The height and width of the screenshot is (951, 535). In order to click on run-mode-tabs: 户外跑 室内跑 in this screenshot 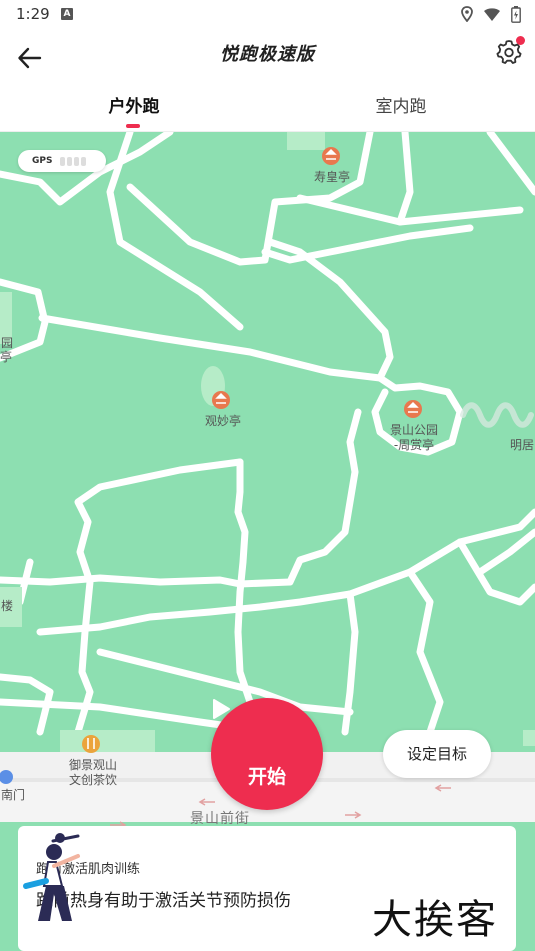, I will do `click(267, 108)`.